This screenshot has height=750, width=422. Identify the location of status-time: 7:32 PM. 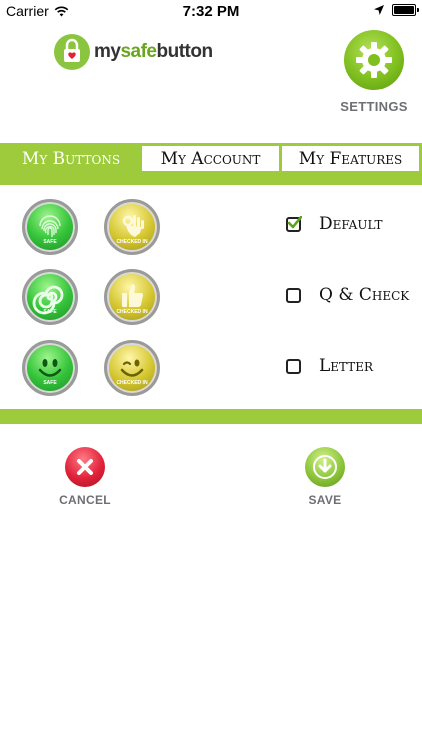
(211, 11).